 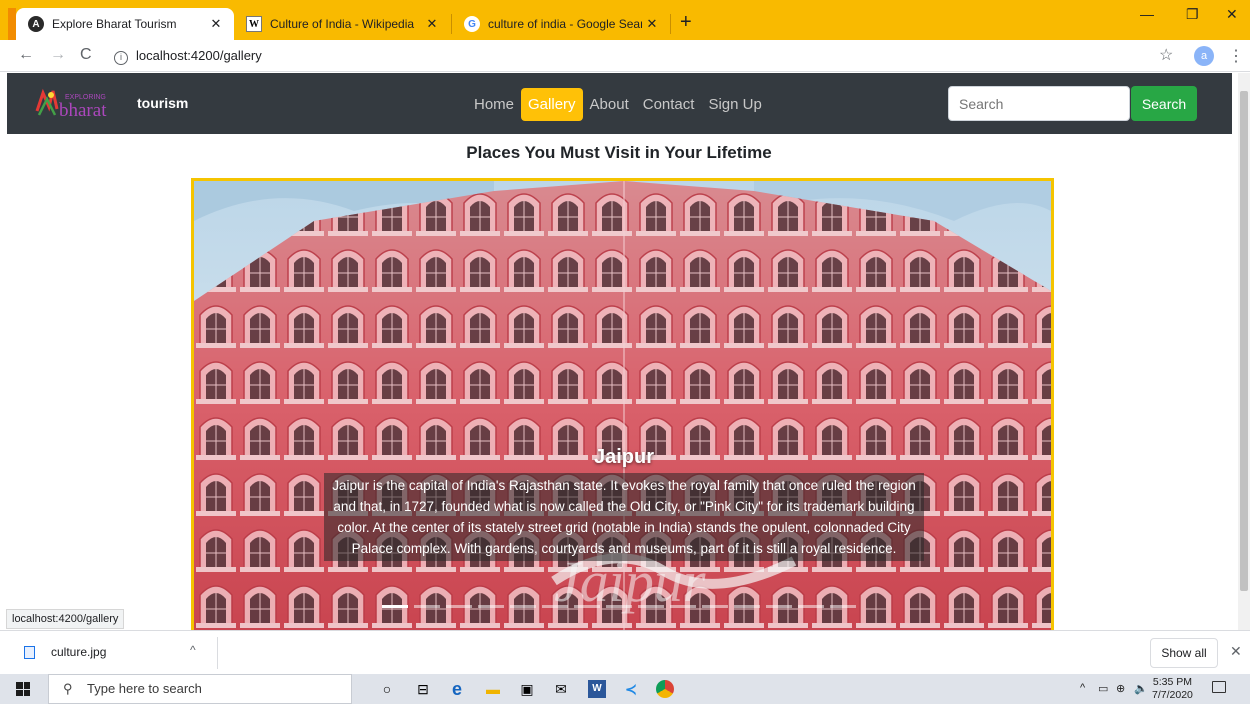 I want to click on site-logo: EXPLORING bharat, so click(x=81, y=103).